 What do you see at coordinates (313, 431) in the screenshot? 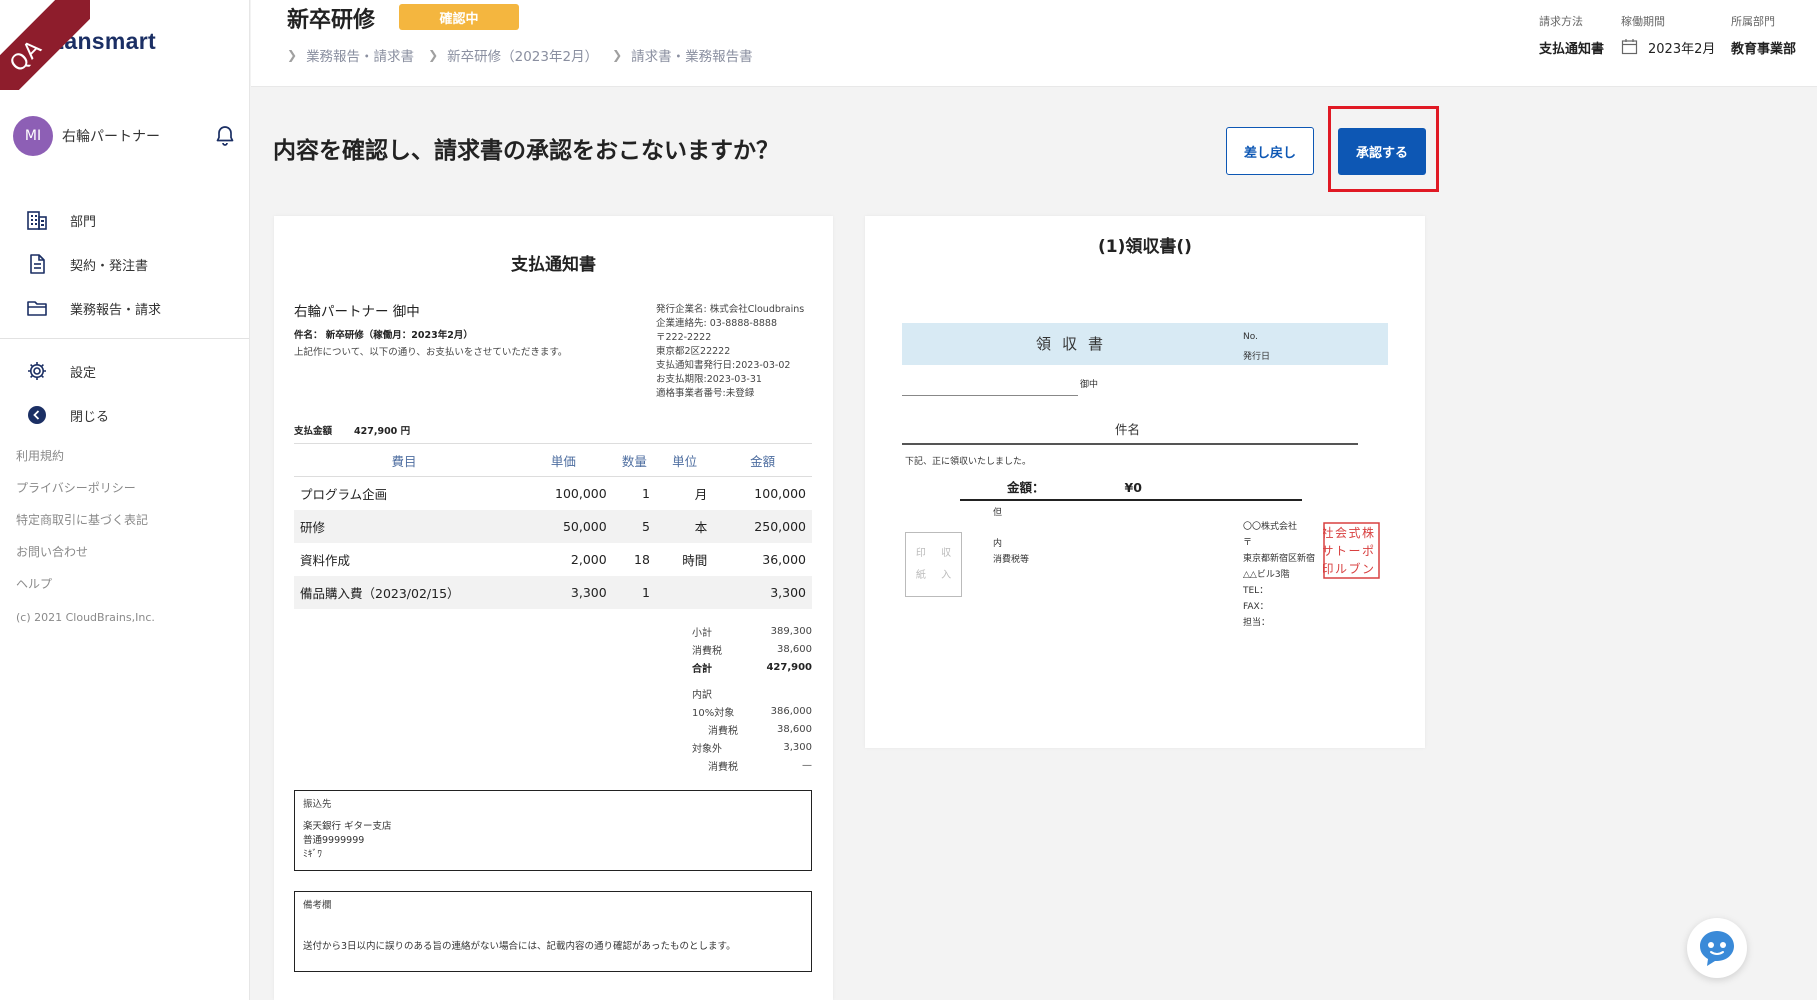
I see `payment-amount-label: 支払金額` at bounding box center [313, 431].